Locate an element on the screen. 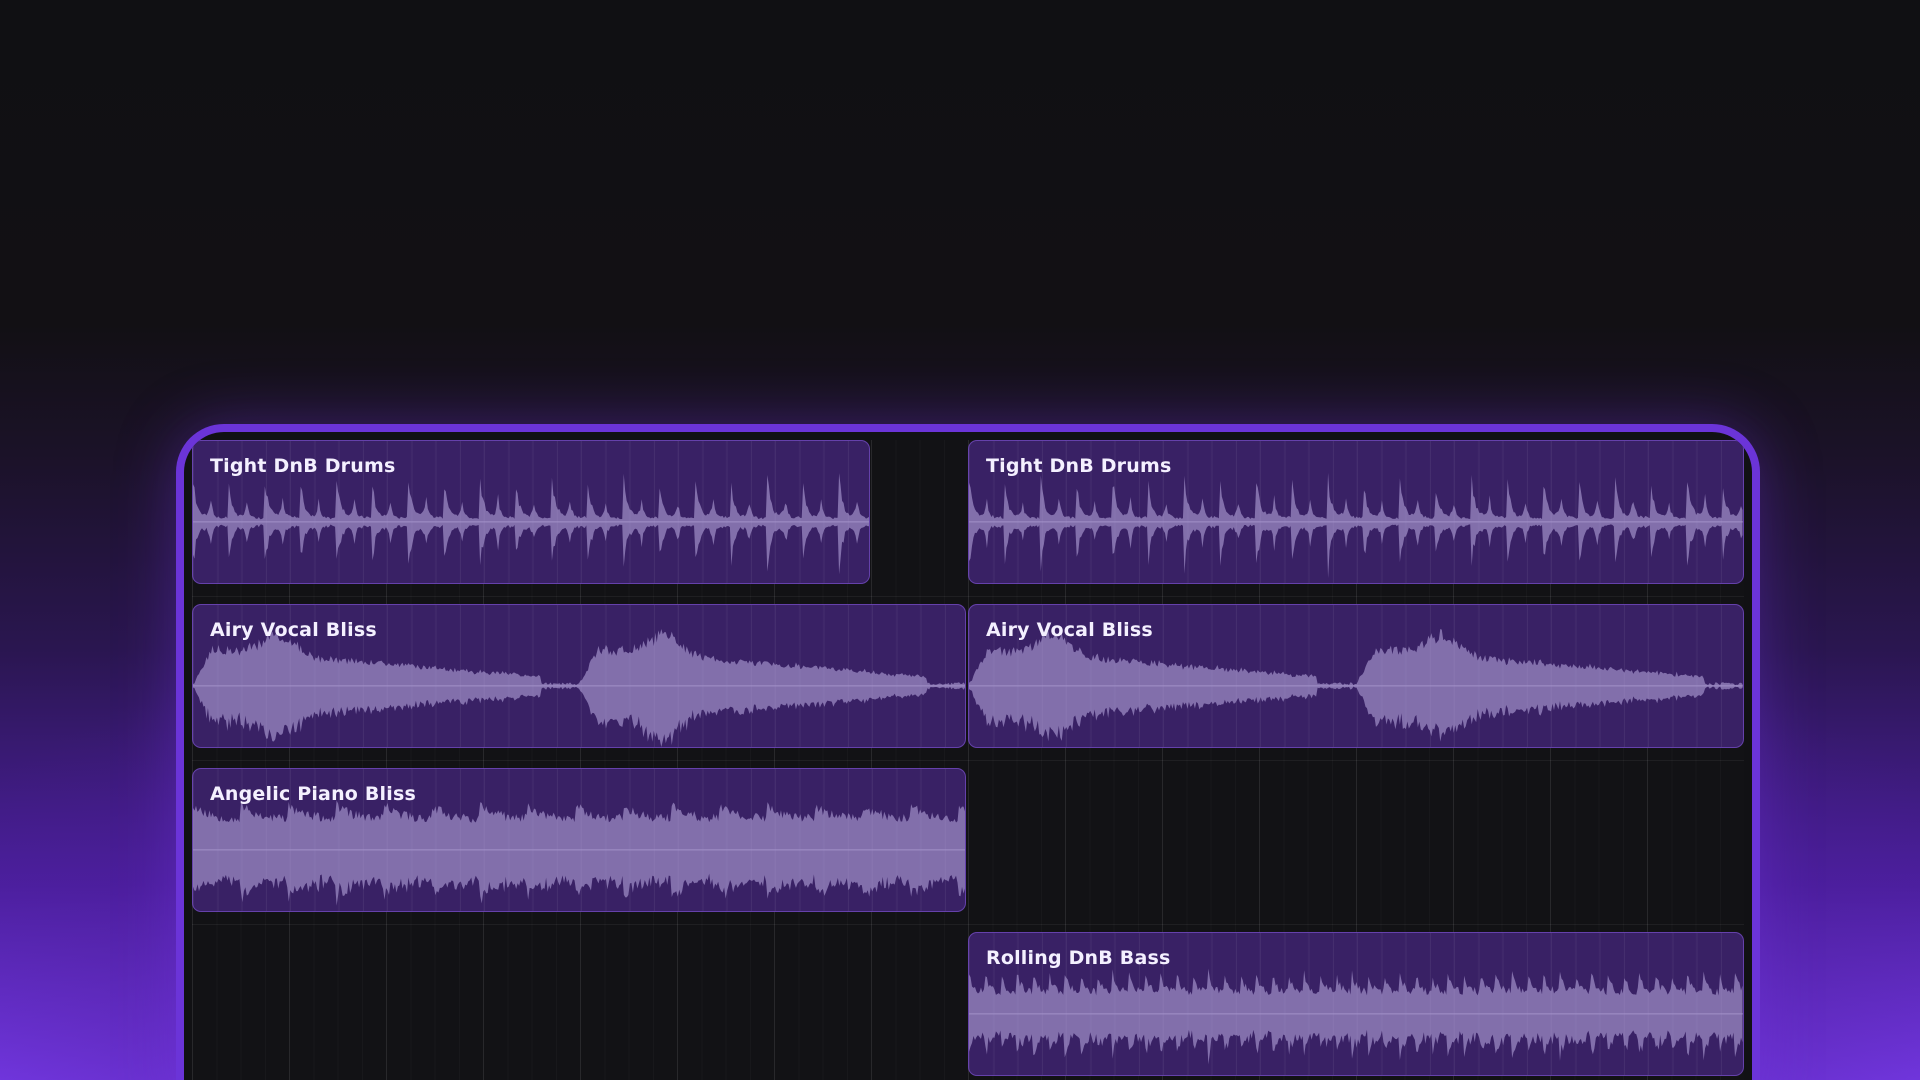 This screenshot has height=1080, width=1920. audio-clip-vocal-1: Airy Vocal Bliss is located at coordinates (579, 676).